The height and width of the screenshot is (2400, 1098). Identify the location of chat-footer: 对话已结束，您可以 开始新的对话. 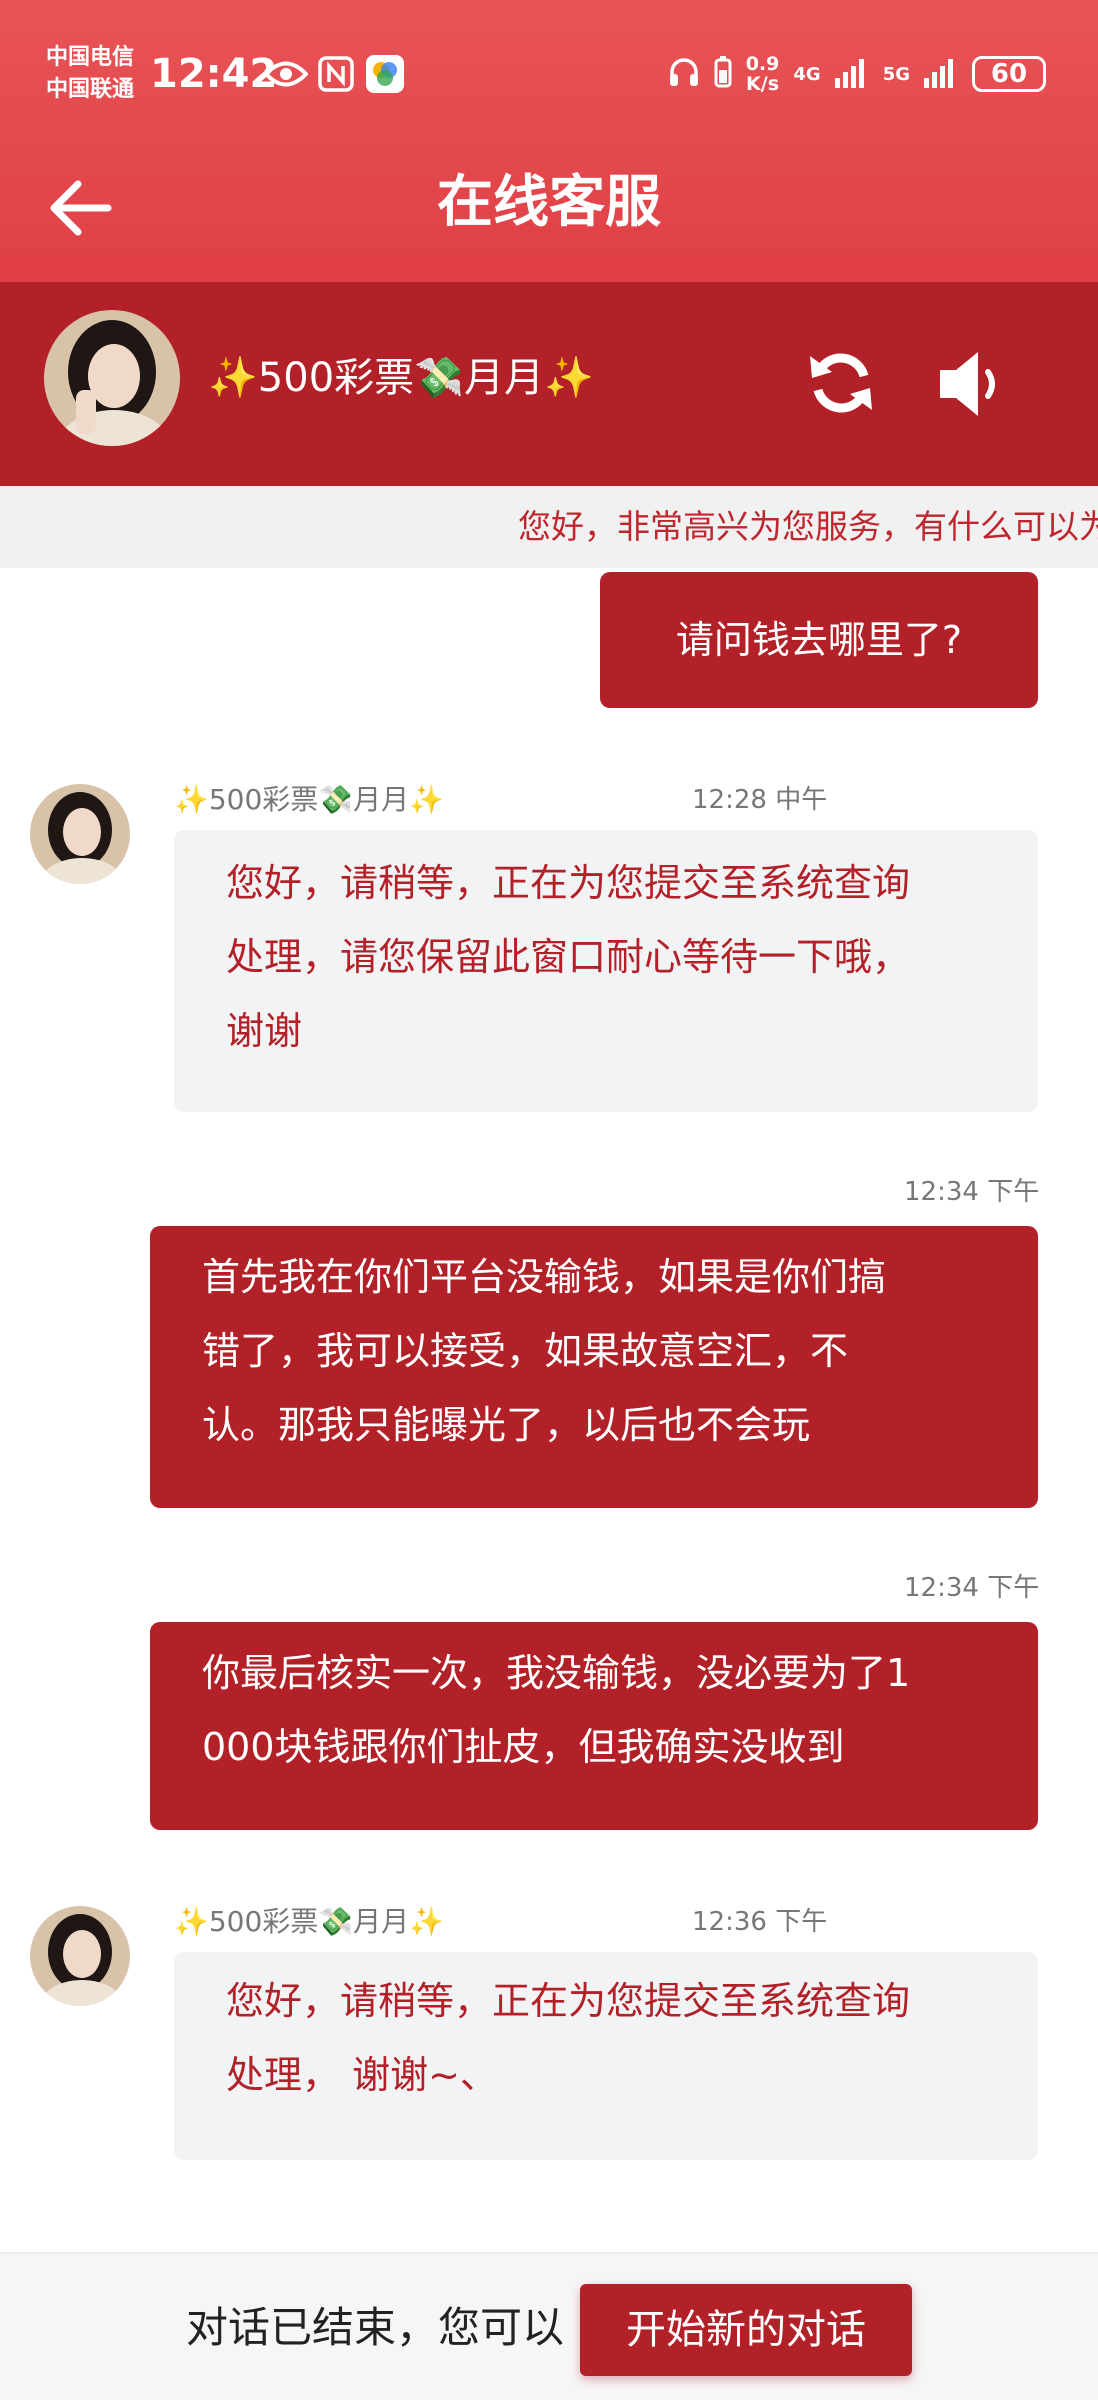
(549, 2326).